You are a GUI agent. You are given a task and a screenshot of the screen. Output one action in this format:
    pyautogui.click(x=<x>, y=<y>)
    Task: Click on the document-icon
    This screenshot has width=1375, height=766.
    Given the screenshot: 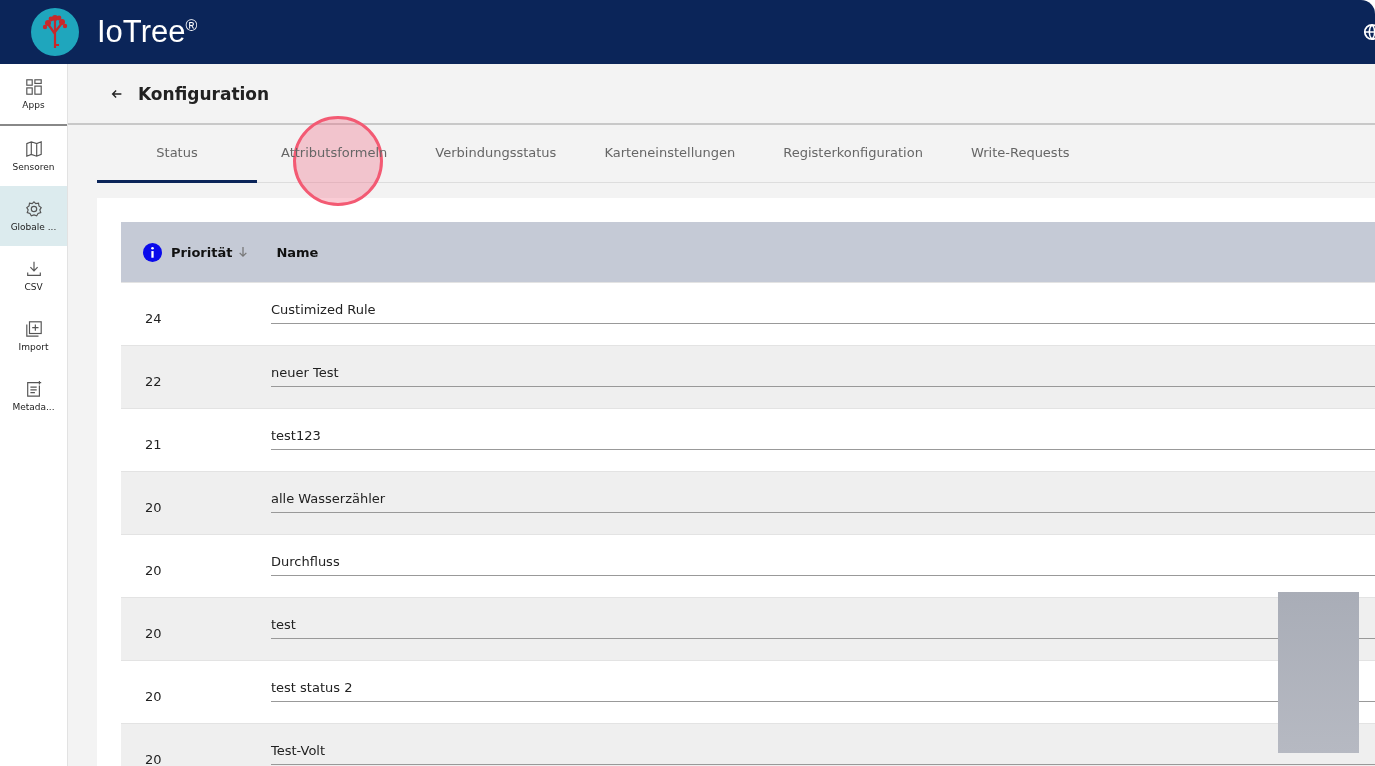 What is the action you would take?
    pyautogui.click(x=33, y=389)
    